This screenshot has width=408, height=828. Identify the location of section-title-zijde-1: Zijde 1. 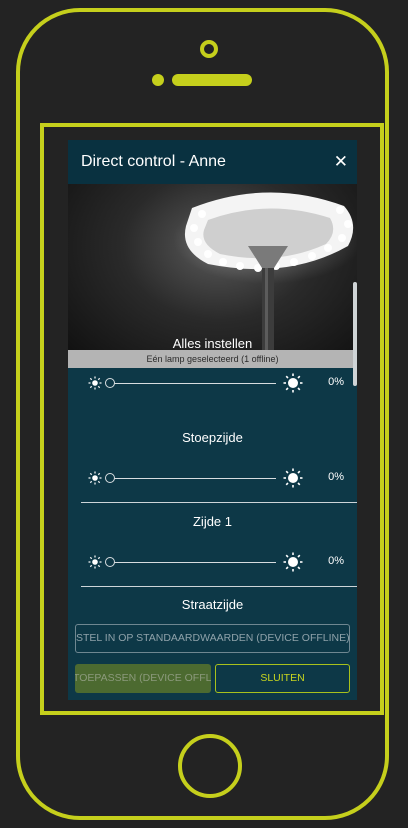
(212, 521).